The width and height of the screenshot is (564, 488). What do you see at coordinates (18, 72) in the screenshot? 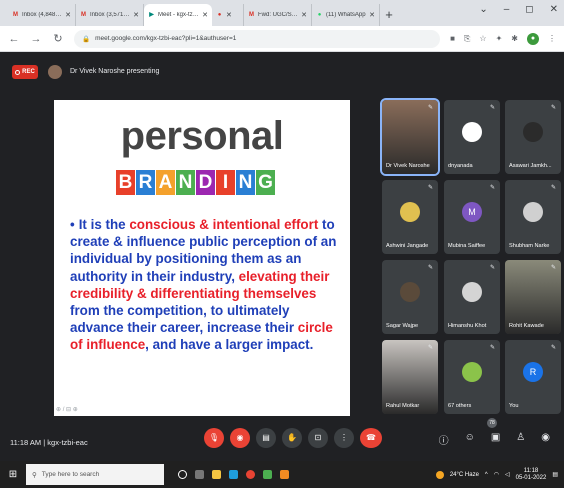
I see `record-icon` at bounding box center [18, 72].